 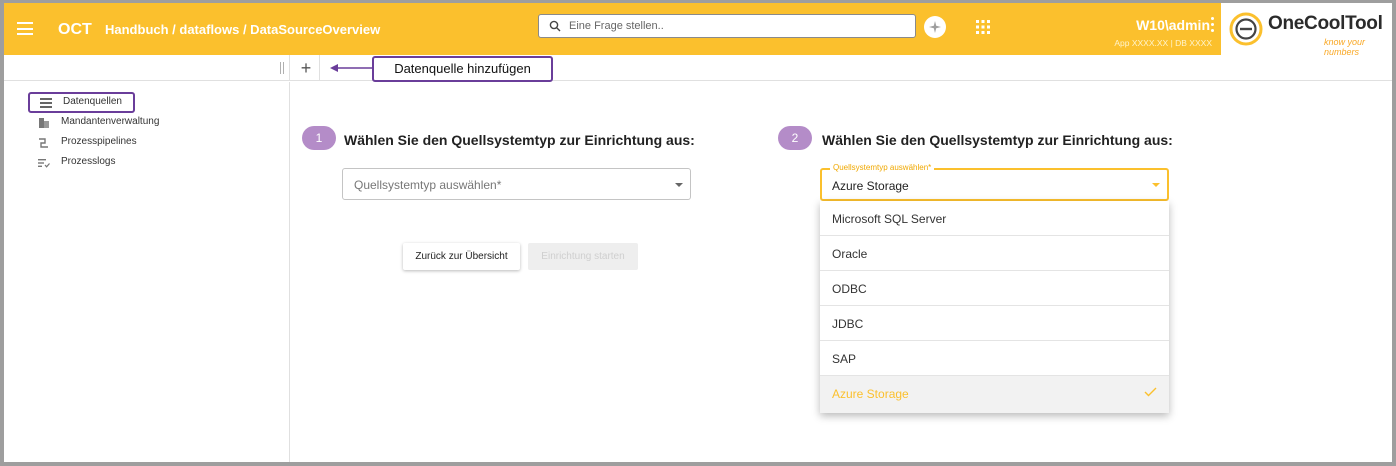 What do you see at coordinates (583, 256) in the screenshot?
I see `start-setup-button: Einrichtung starten` at bounding box center [583, 256].